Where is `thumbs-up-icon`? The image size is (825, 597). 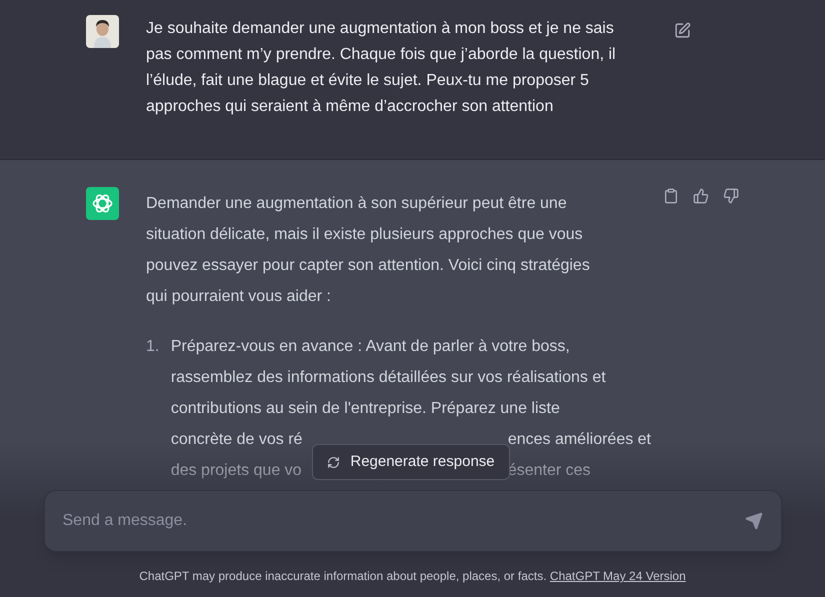 thumbs-up-icon is located at coordinates (701, 196).